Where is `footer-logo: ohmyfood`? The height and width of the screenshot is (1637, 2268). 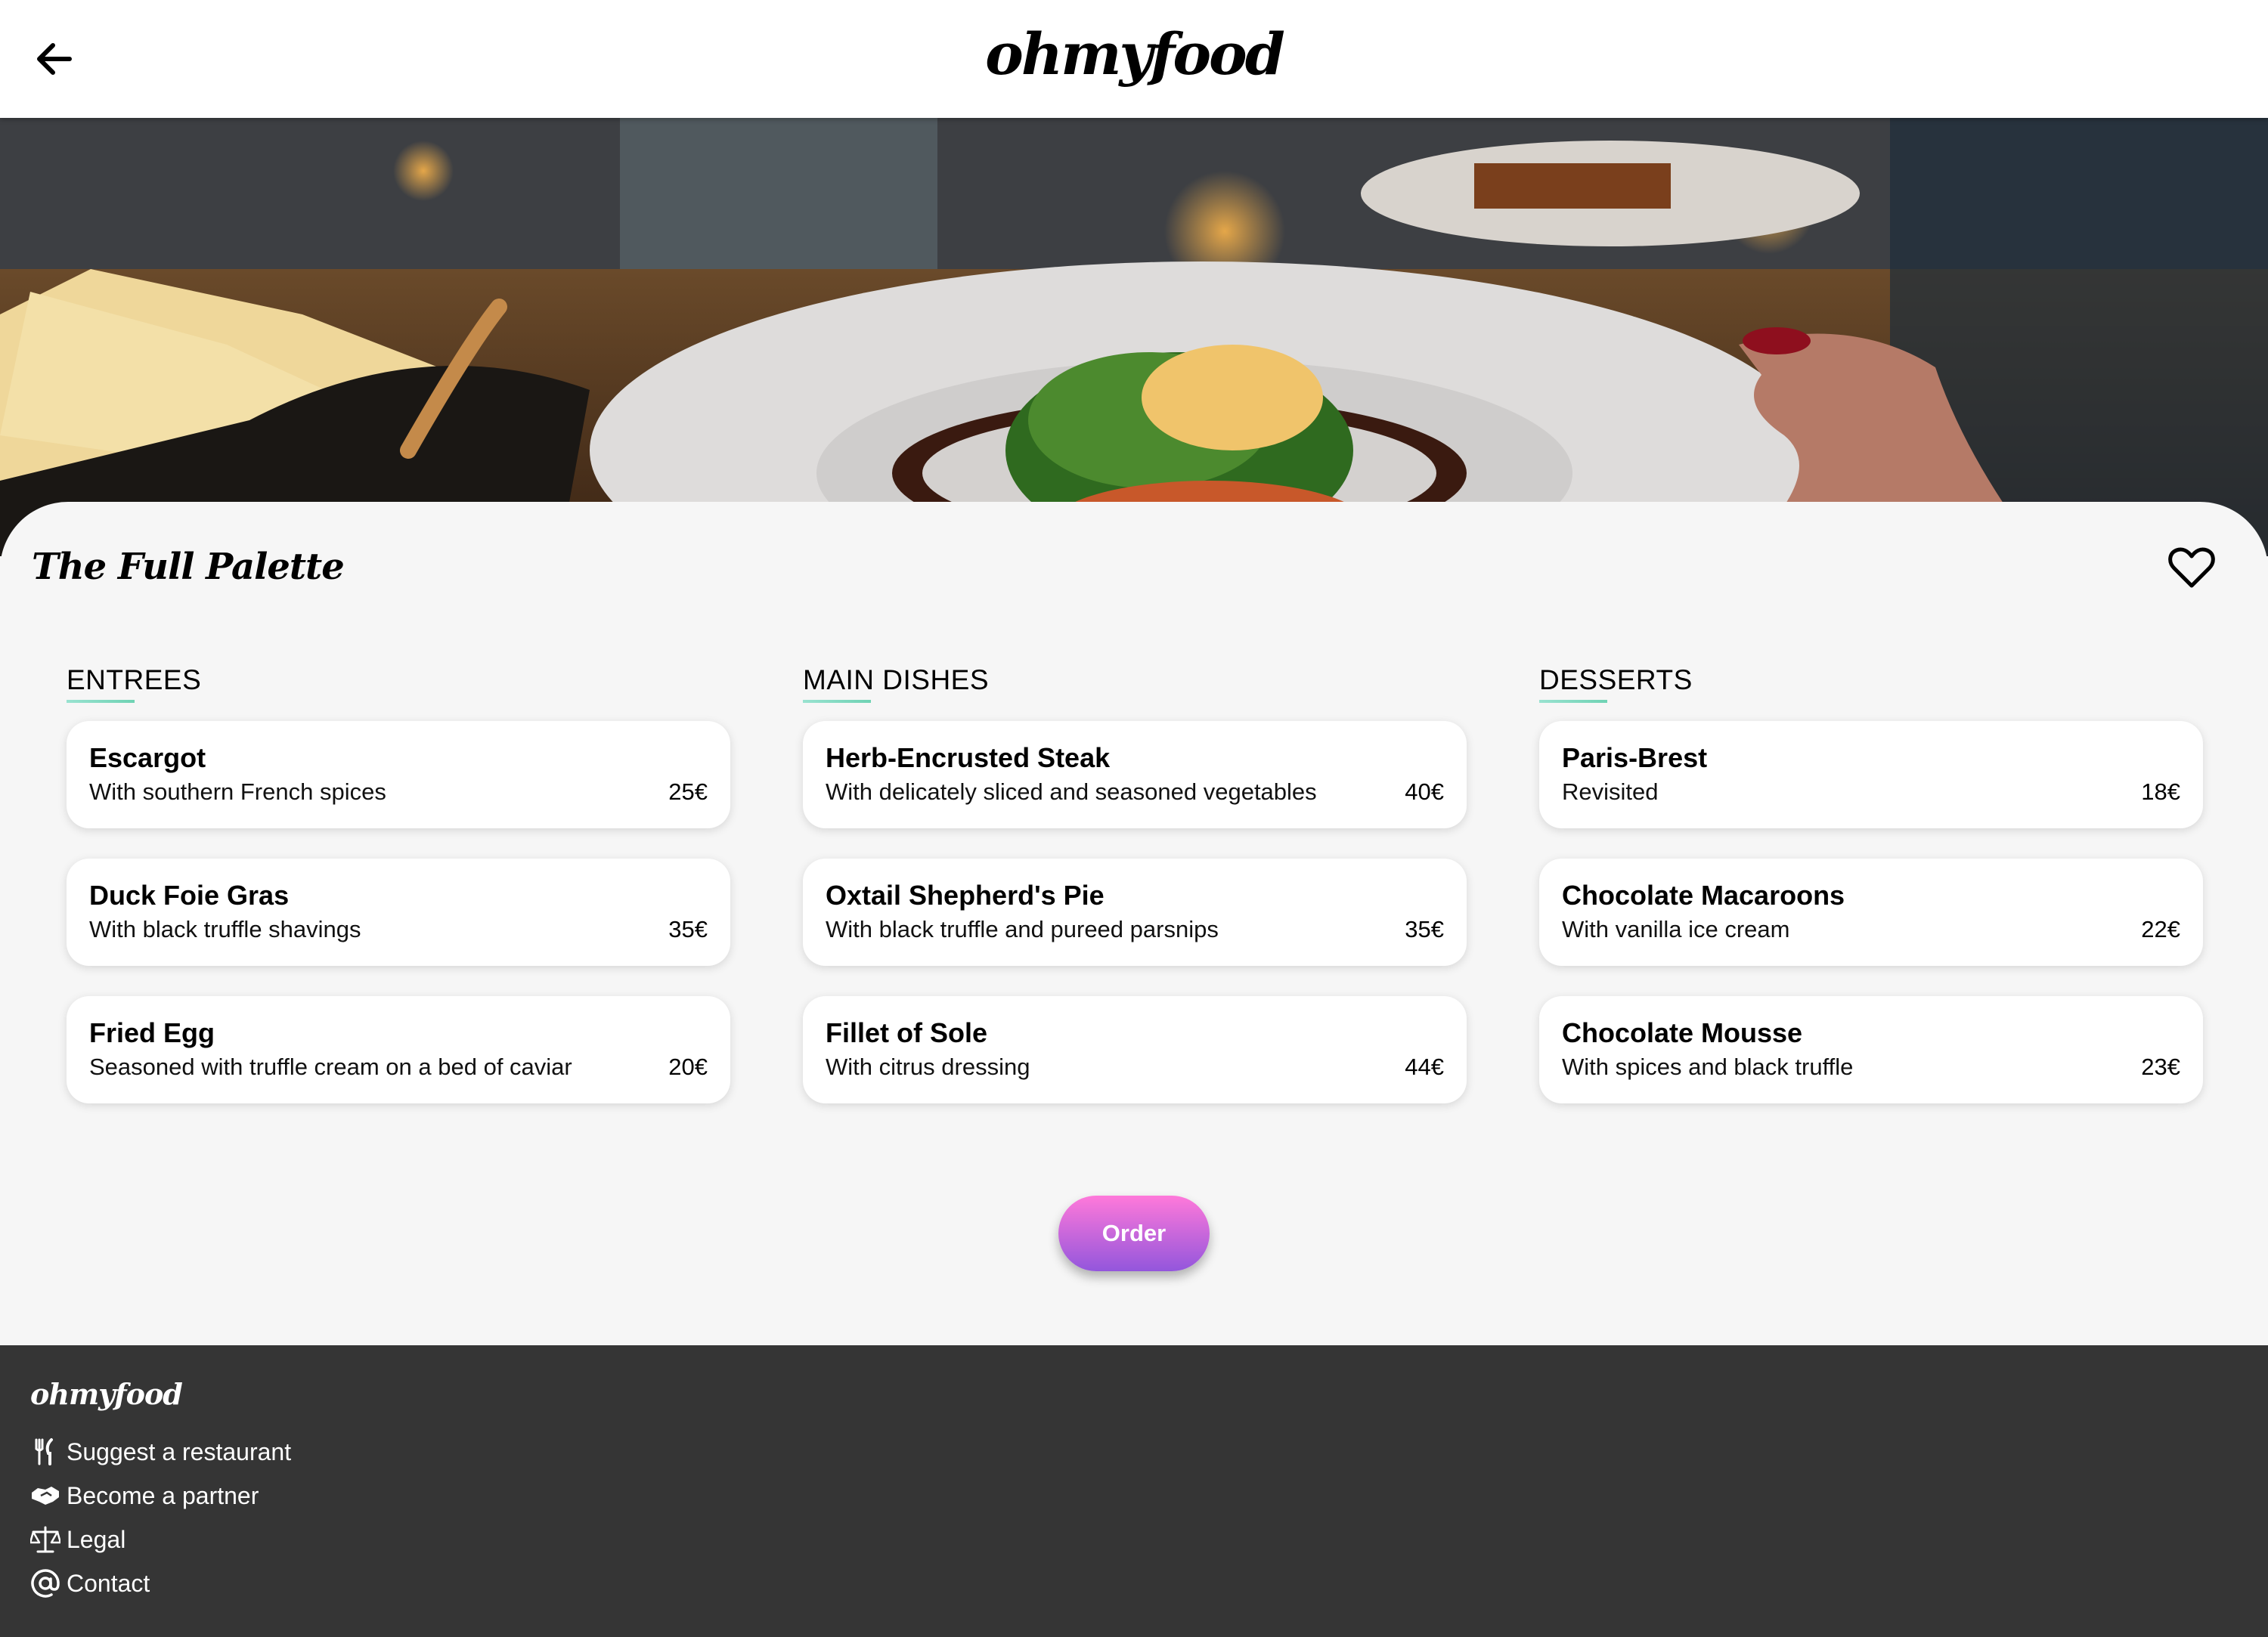 footer-logo: ohmyfood is located at coordinates (106, 1394).